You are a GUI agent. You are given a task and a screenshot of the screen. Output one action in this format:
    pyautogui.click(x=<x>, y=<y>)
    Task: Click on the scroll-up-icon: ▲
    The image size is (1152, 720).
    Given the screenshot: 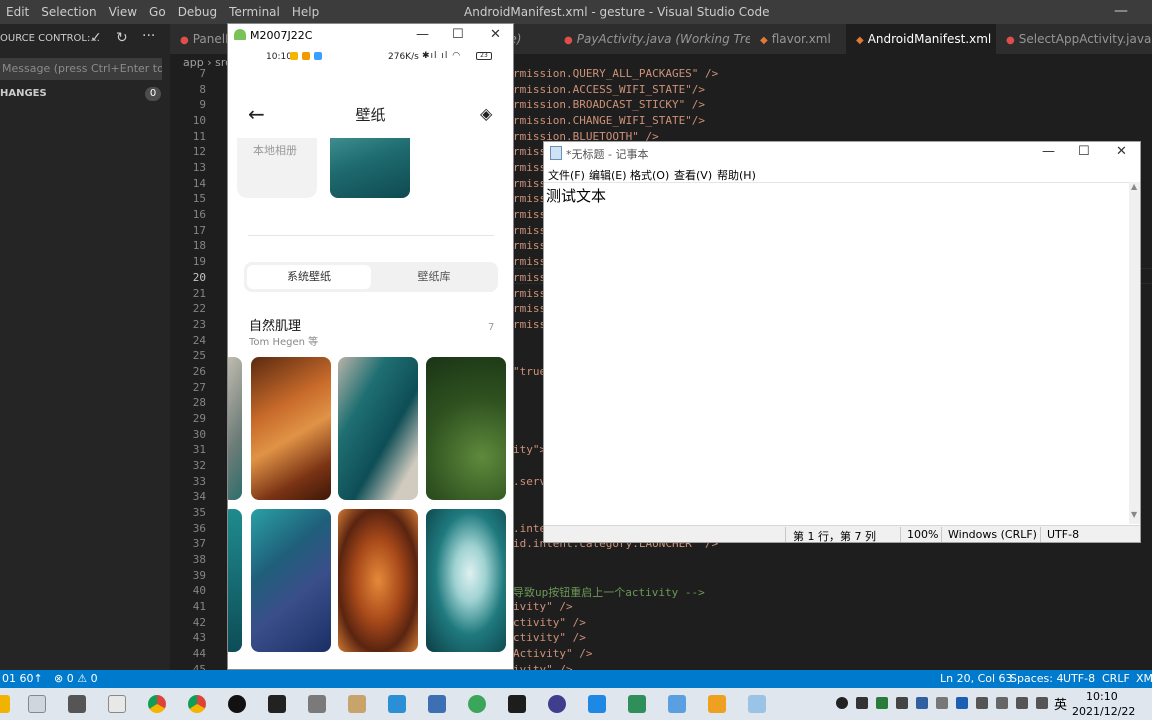 What is the action you would take?
    pyautogui.click(x=1134, y=186)
    